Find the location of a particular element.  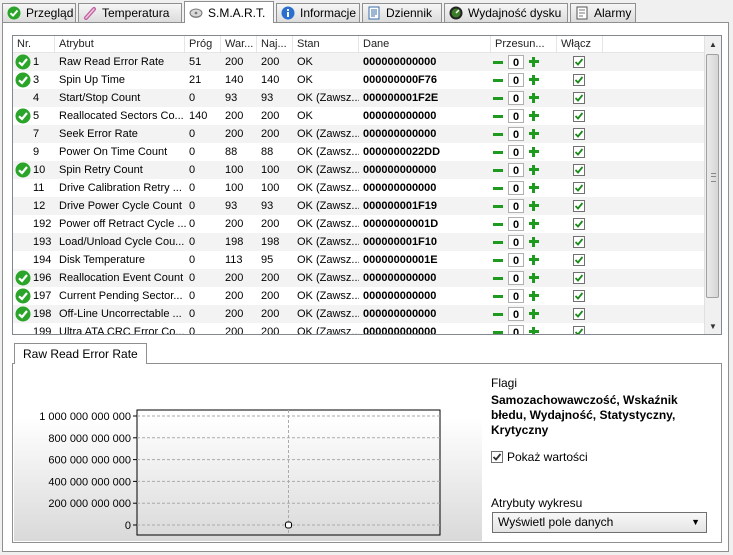

show-values-checkbox is located at coordinates (497, 457).